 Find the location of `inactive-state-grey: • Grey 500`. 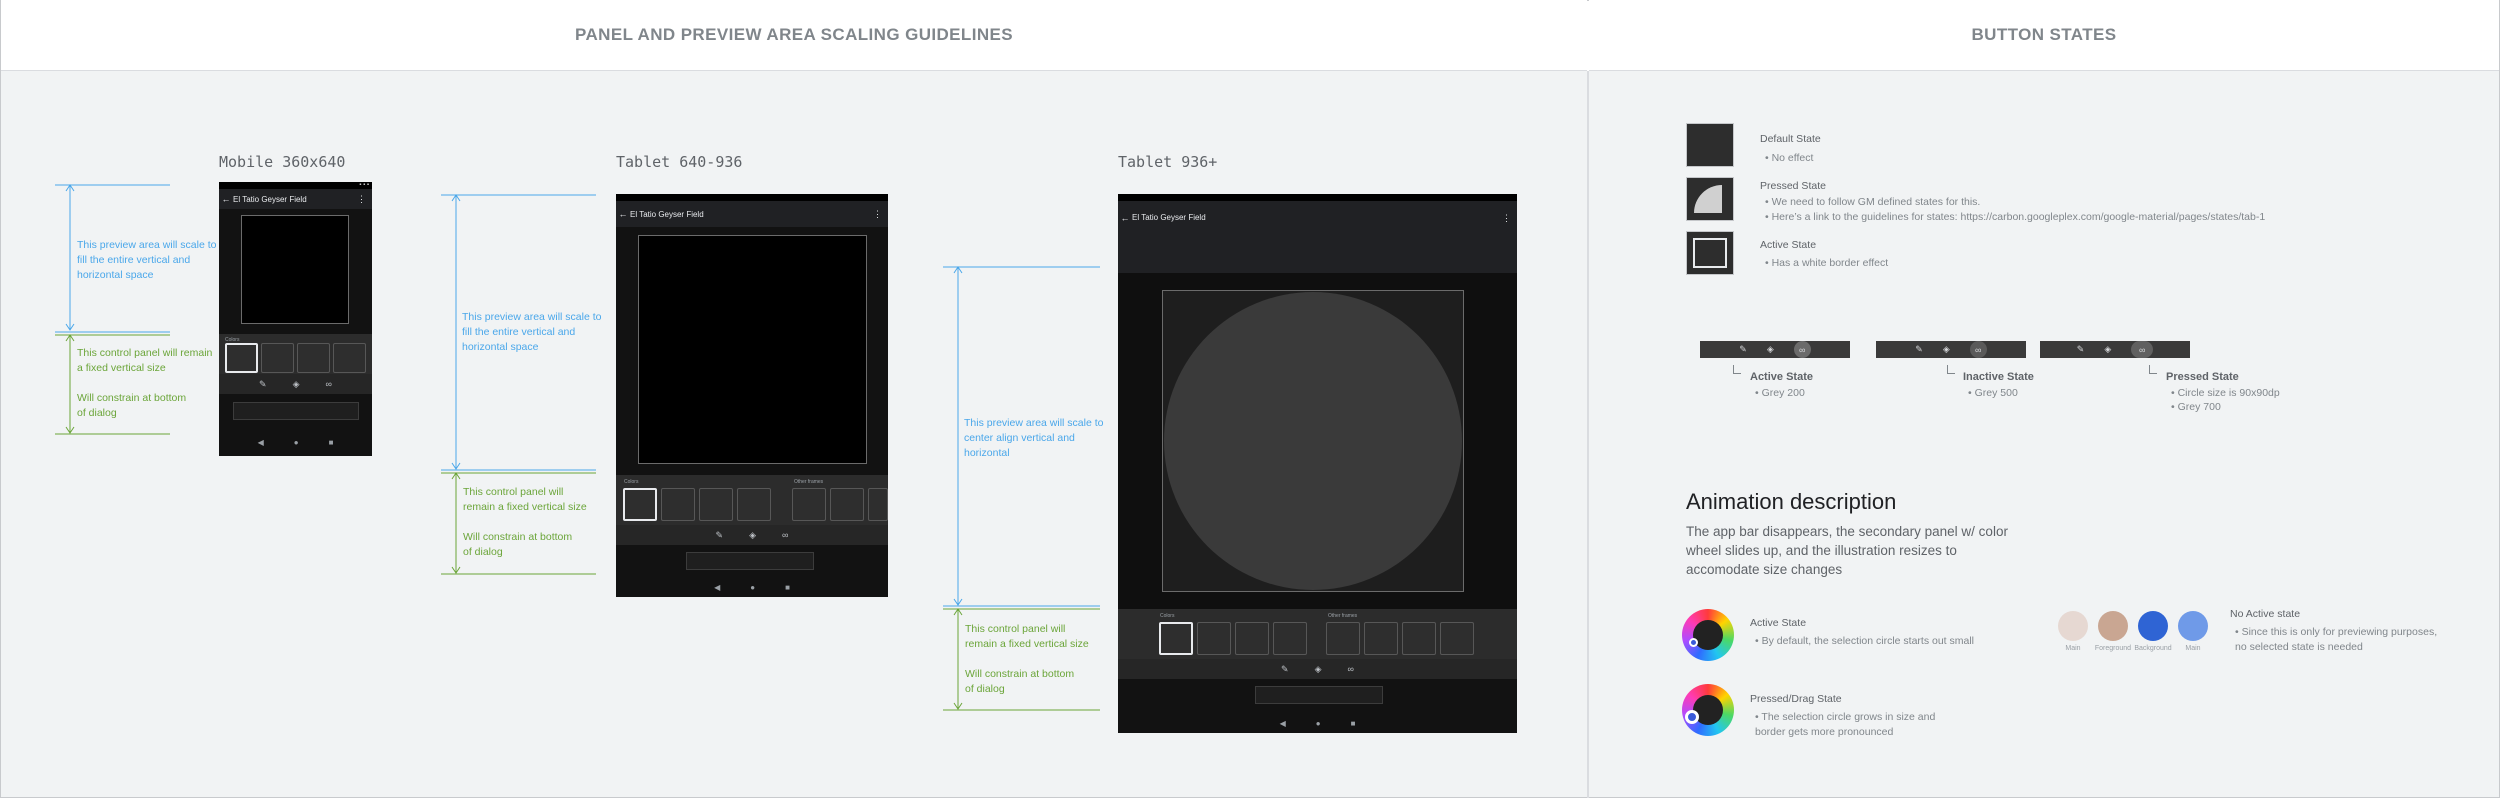

inactive-state-grey: • Grey 500 is located at coordinates (1993, 393).